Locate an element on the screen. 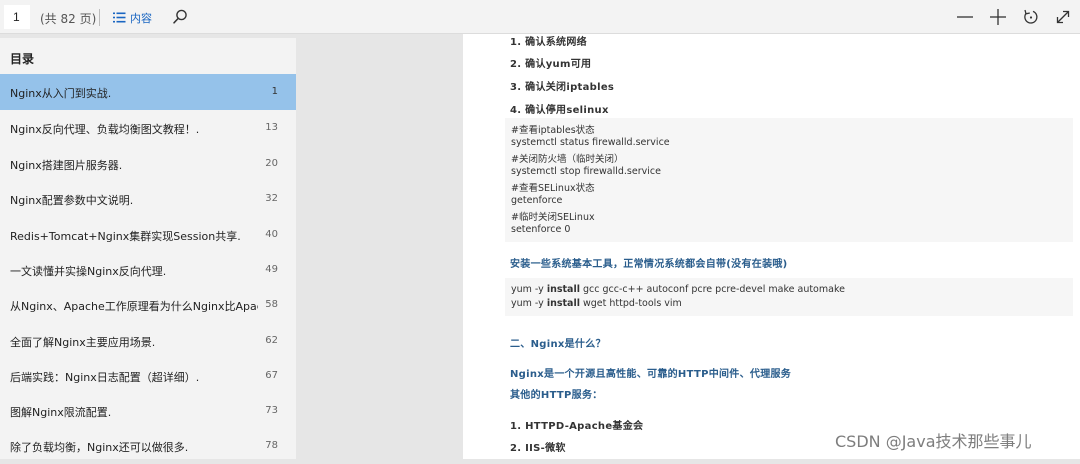 The height and width of the screenshot is (464, 1080). toc-item-label: 后端实践：Nginx日志配置（超详细）. is located at coordinates (105, 377).